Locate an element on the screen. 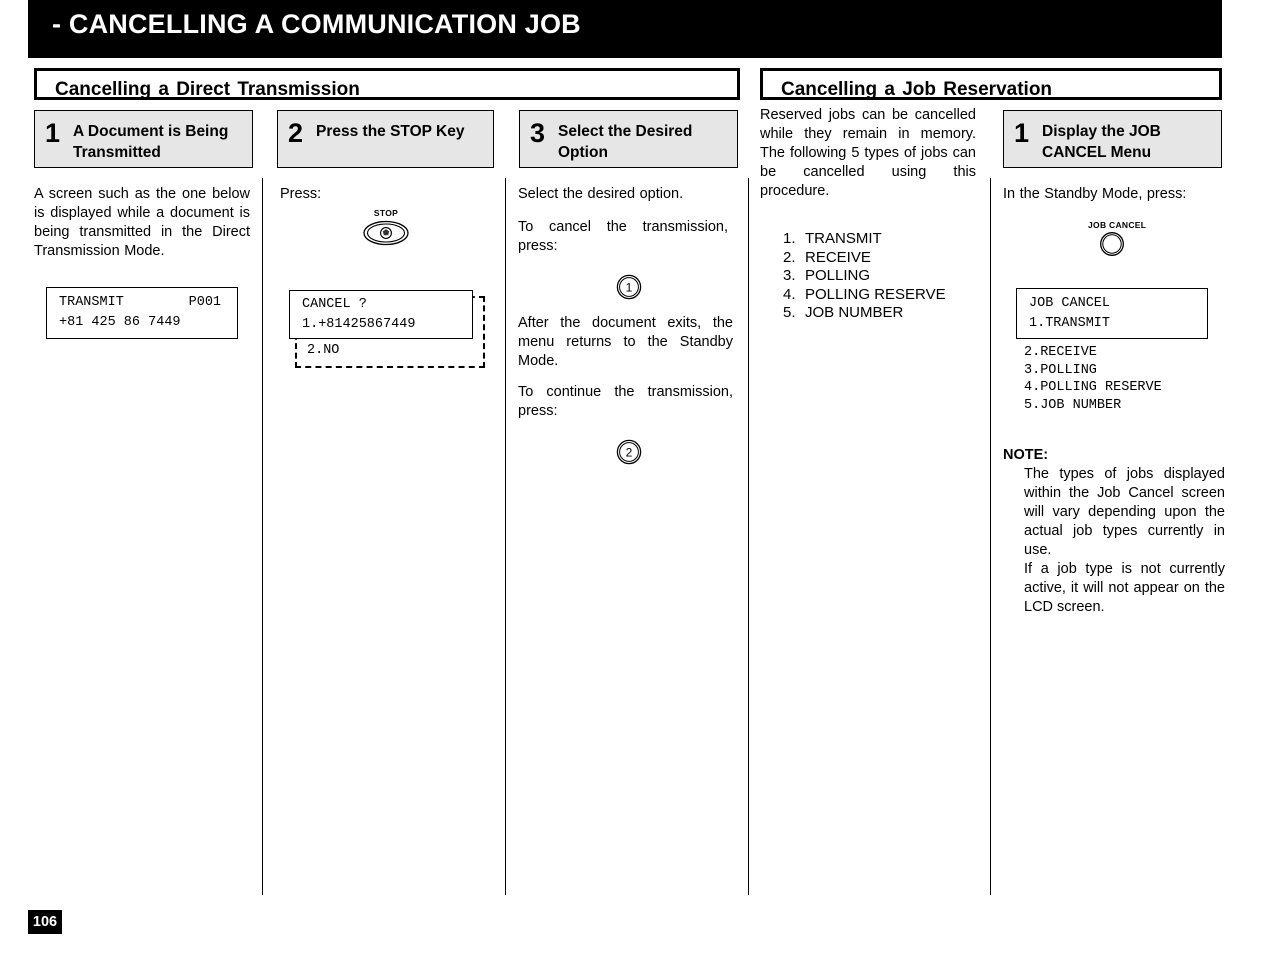 This screenshot has width=1269, height=954. step-3-body-text-2: To cancel the transmission, press: is located at coordinates (623, 236).